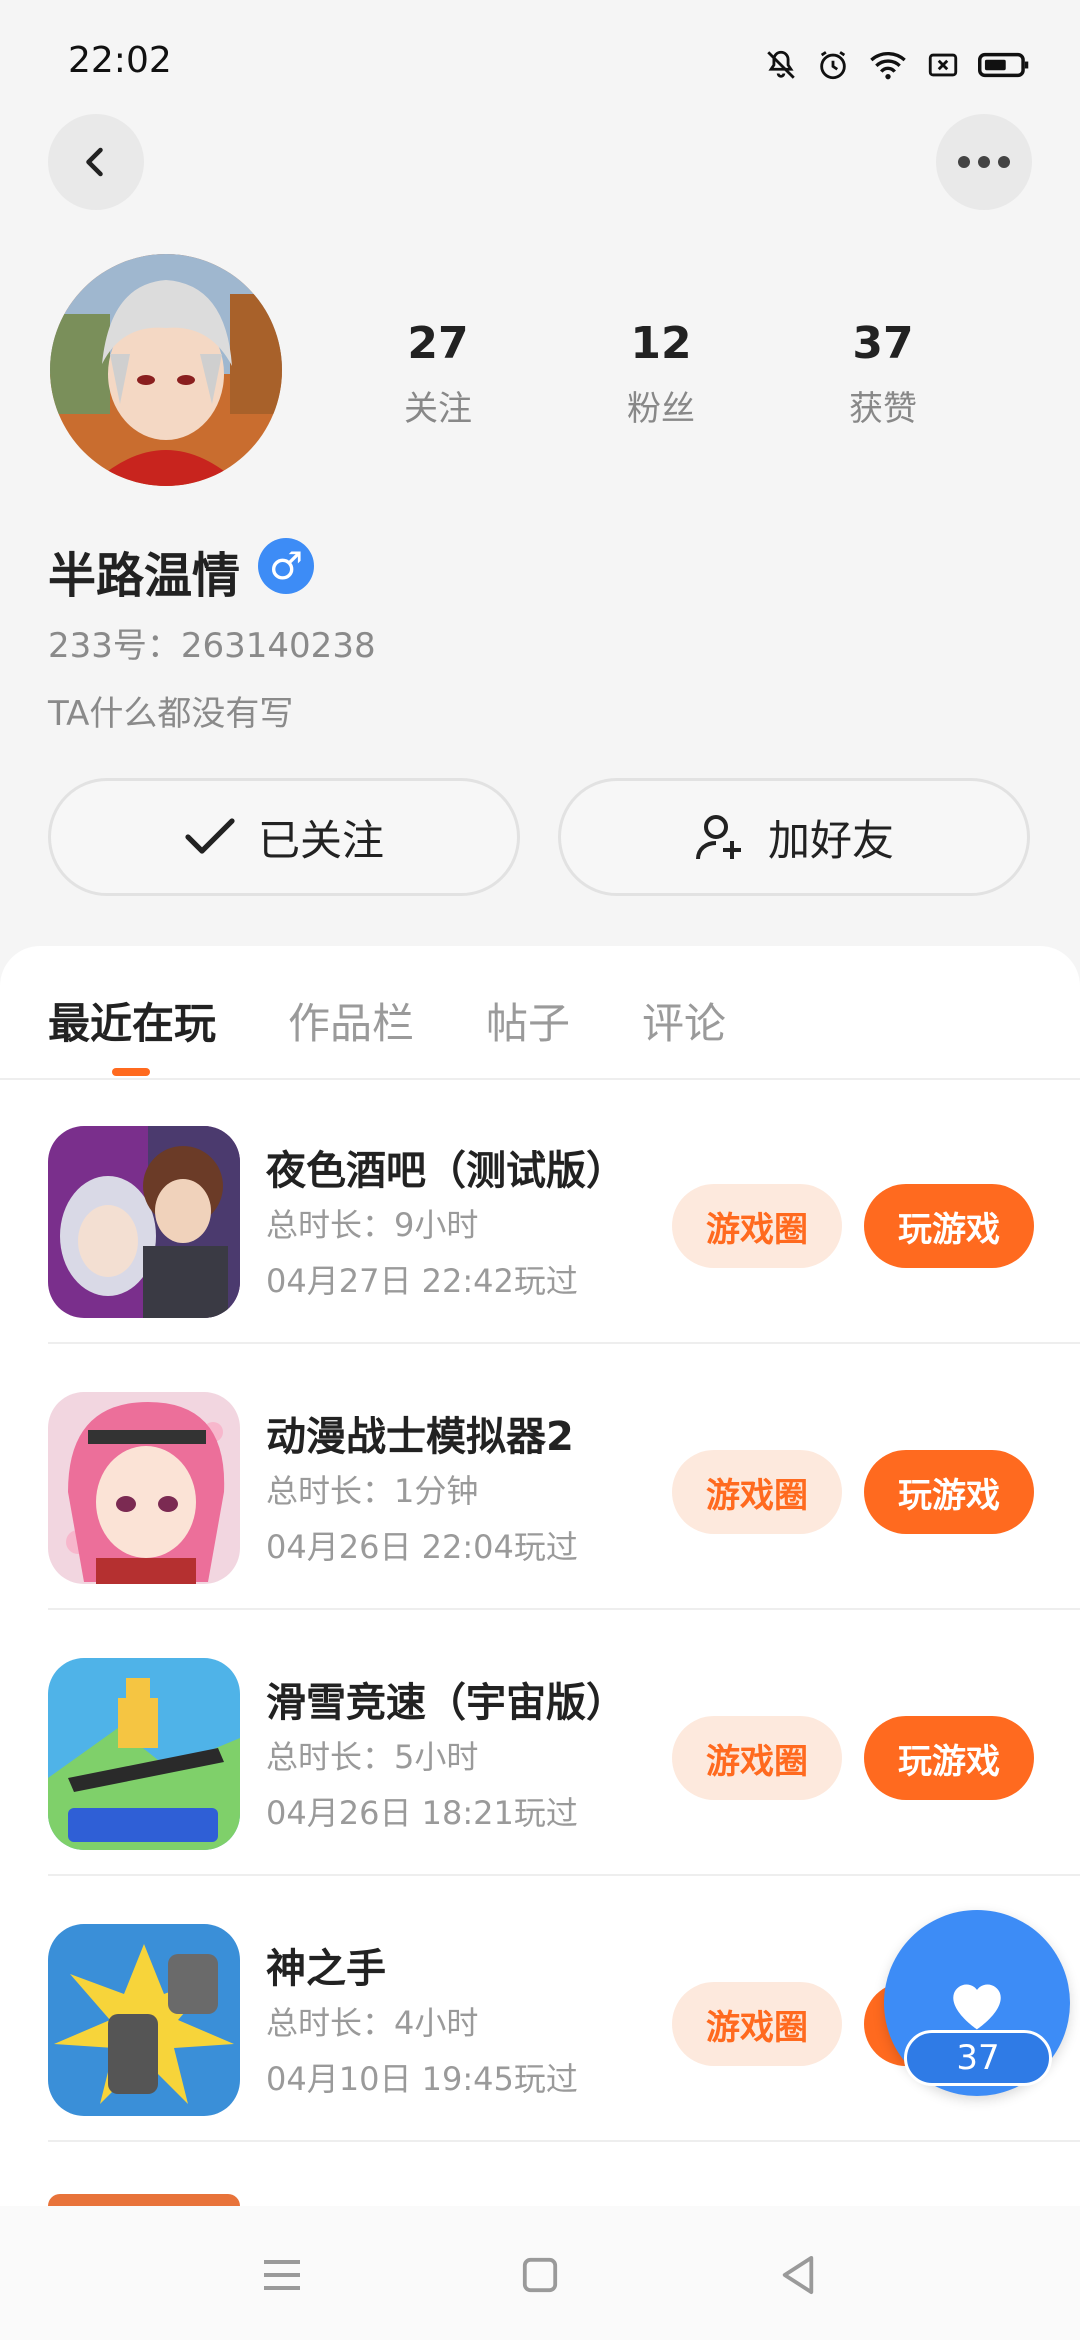 This screenshot has height=2340, width=1080. Describe the element at coordinates (718, 837) in the screenshot. I see `add-user-icon` at that location.